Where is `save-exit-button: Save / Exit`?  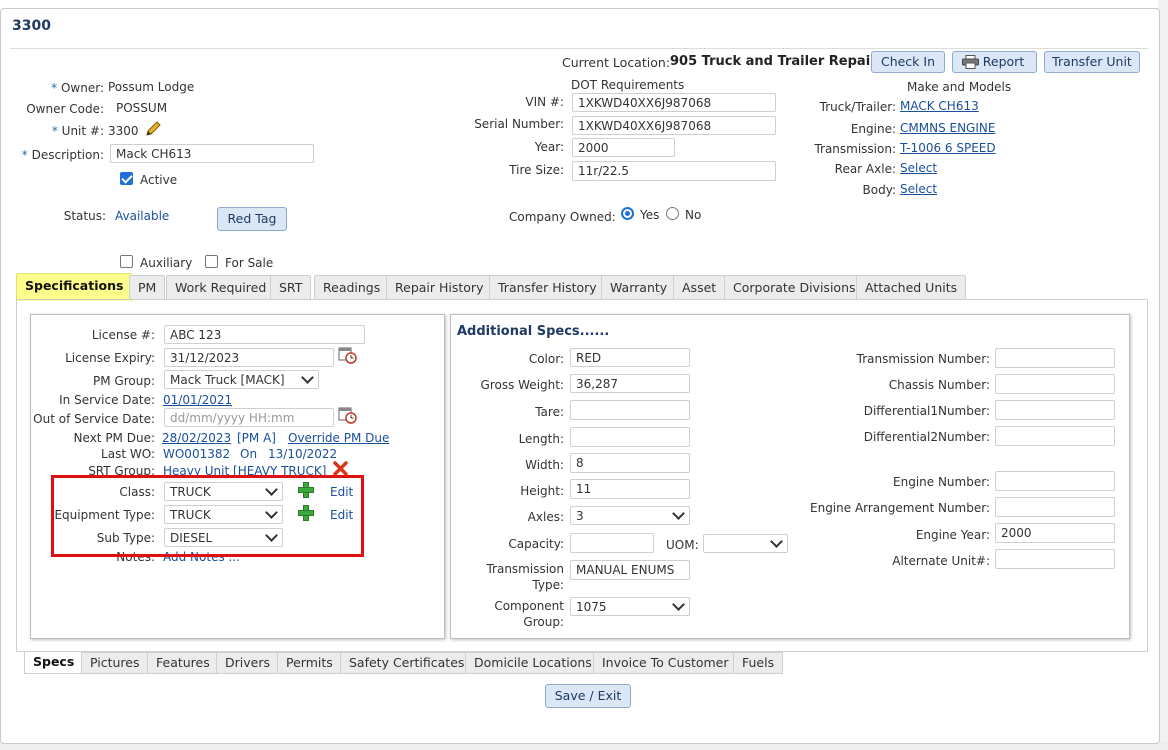 save-exit-button: Save / Exit is located at coordinates (588, 696).